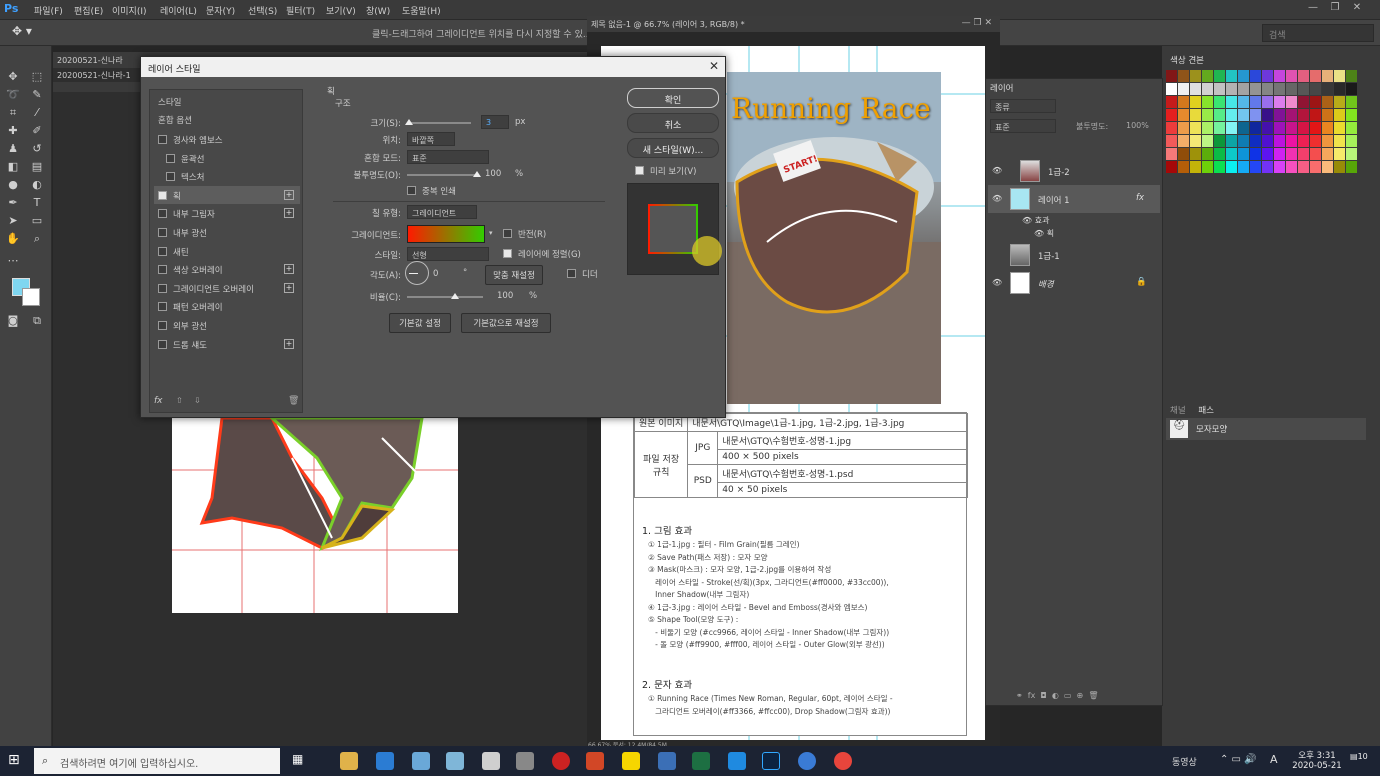  What do you see at coordinates (289, 343) in the screenshot?
I see `add-effect-icon: +` at bounding box center [289, 343].